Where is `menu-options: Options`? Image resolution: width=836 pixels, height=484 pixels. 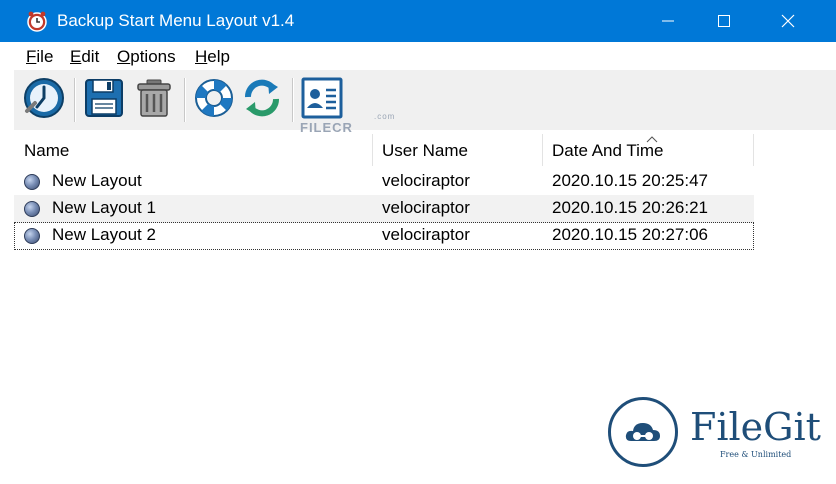
menu-options: Options is located at coordinates (146, 57).